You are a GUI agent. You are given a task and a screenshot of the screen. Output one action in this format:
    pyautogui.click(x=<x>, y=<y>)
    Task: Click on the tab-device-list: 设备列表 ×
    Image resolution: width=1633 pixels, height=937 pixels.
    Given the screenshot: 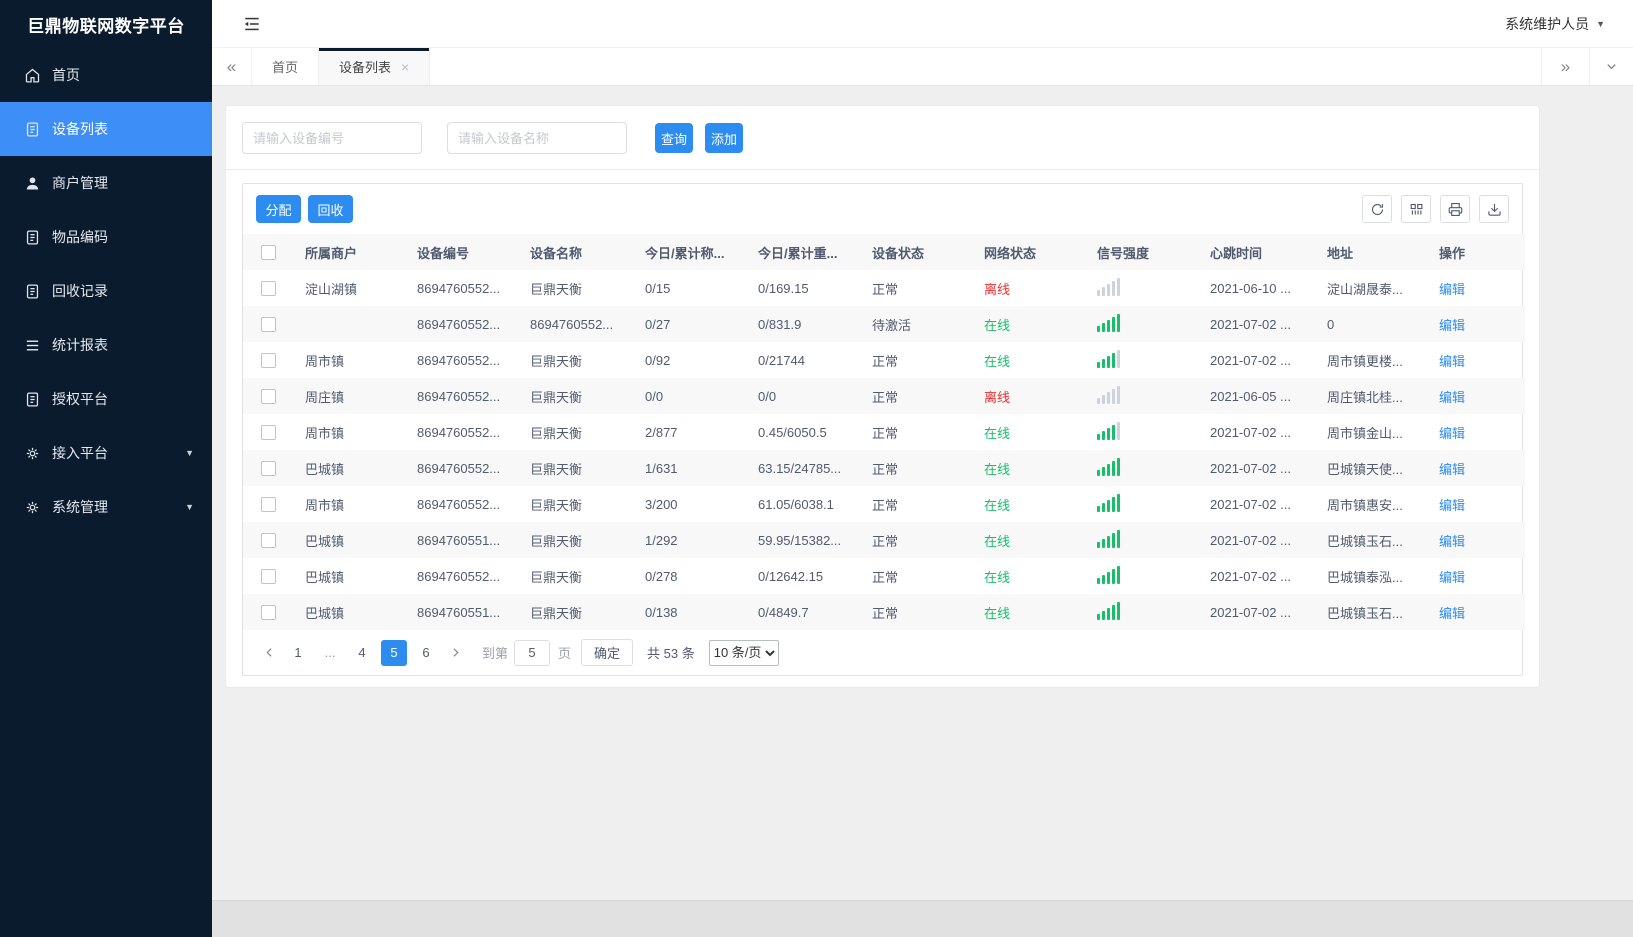 What is the action you would take?
    pyautogui.click(x=374, y=66)
    